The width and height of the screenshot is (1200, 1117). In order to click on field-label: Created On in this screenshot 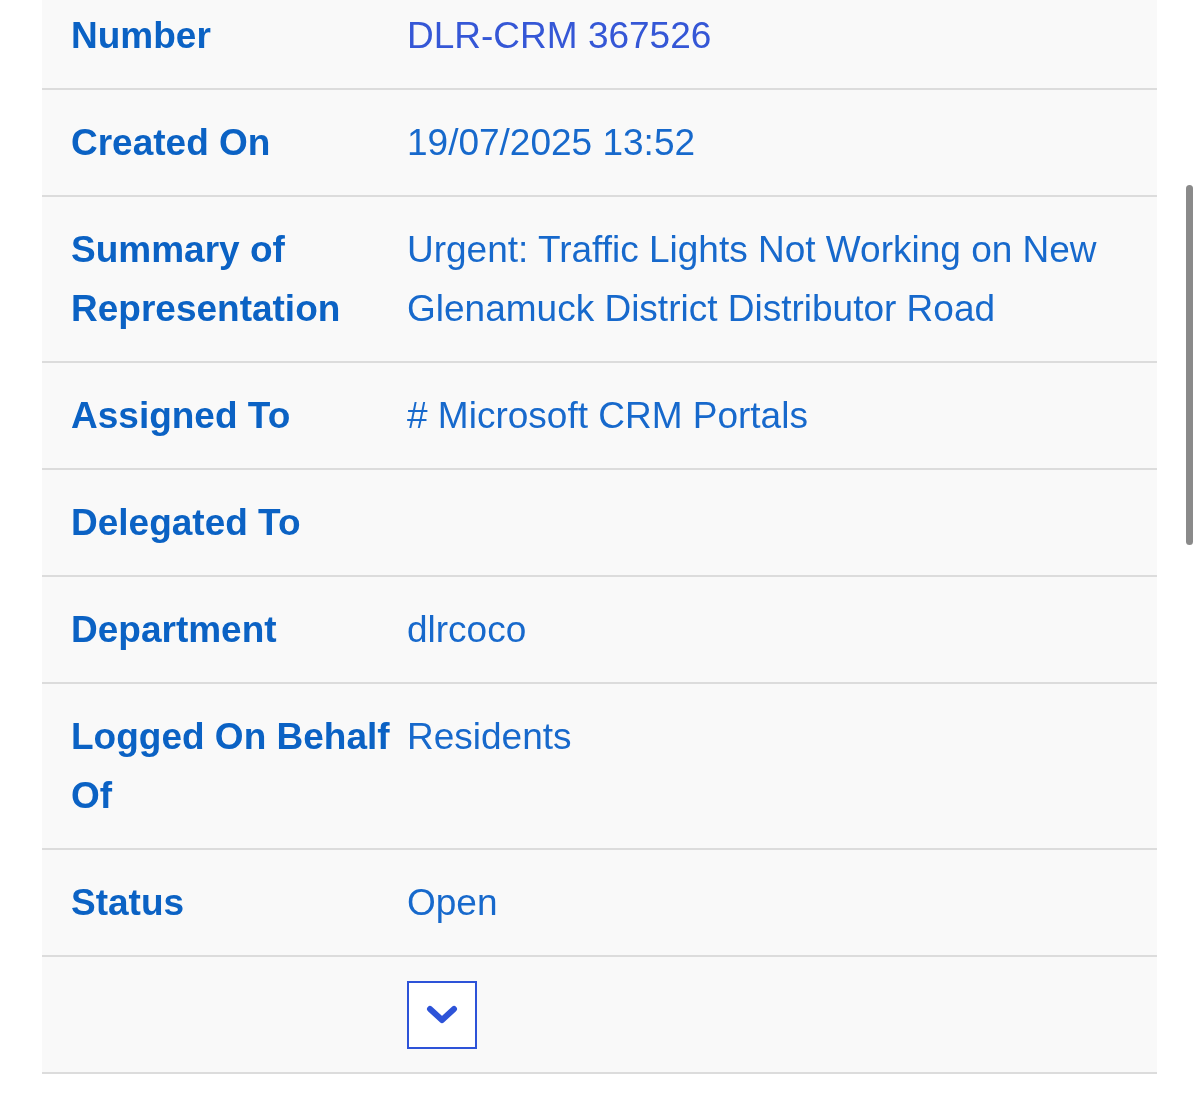, I will do `click(171, 143)`.